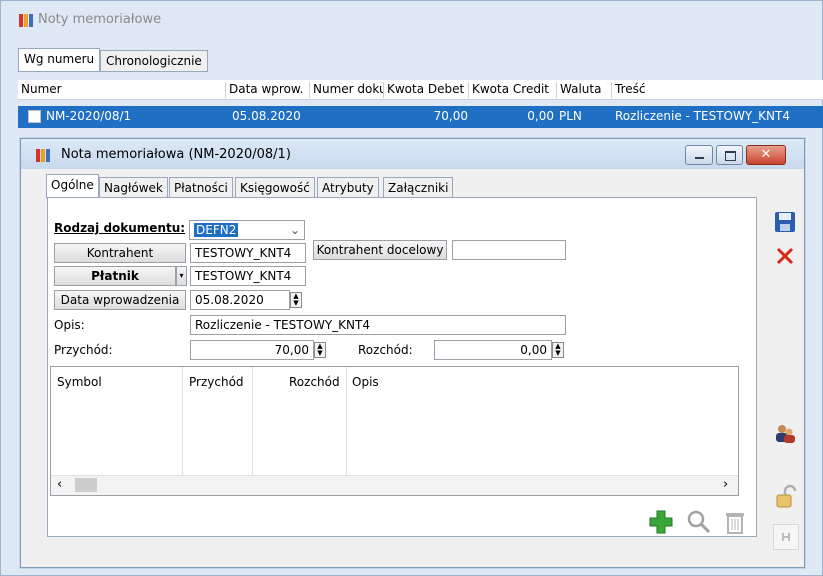 This screenshot has height=576, width=823. I want to click on close-icon: ✕, so click(766, 154).